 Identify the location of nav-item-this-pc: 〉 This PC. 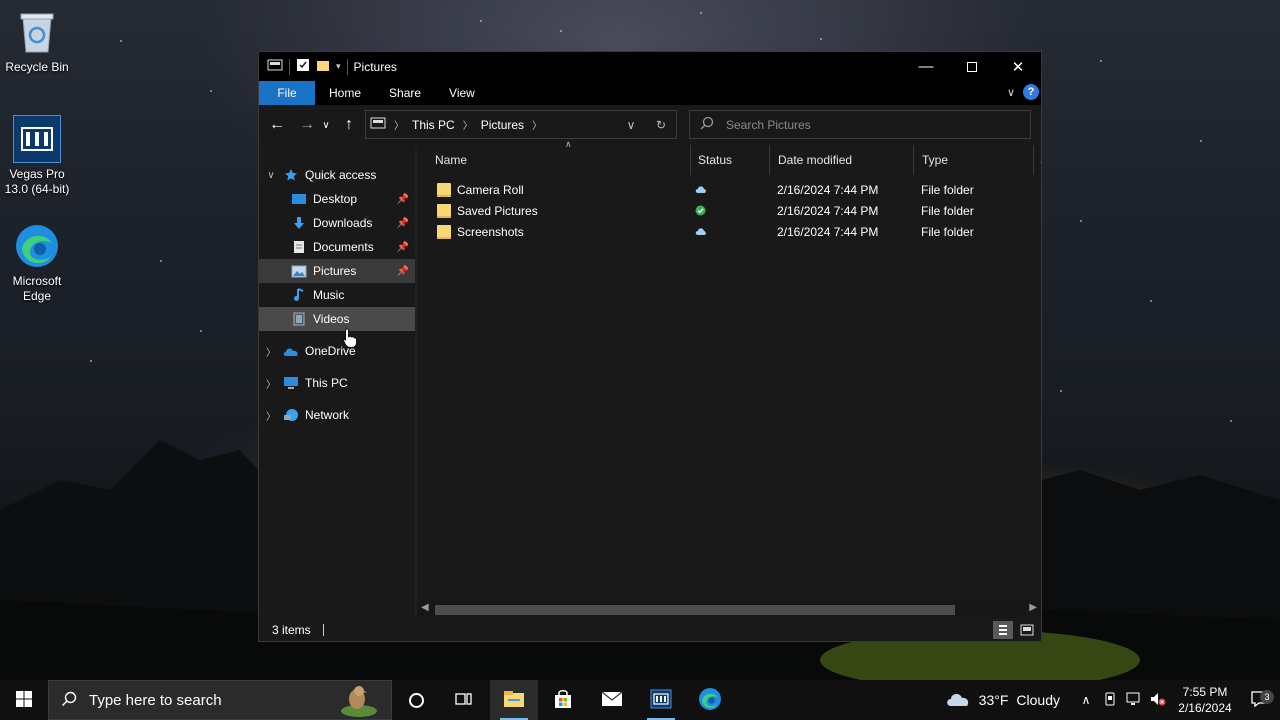
(337, 383).